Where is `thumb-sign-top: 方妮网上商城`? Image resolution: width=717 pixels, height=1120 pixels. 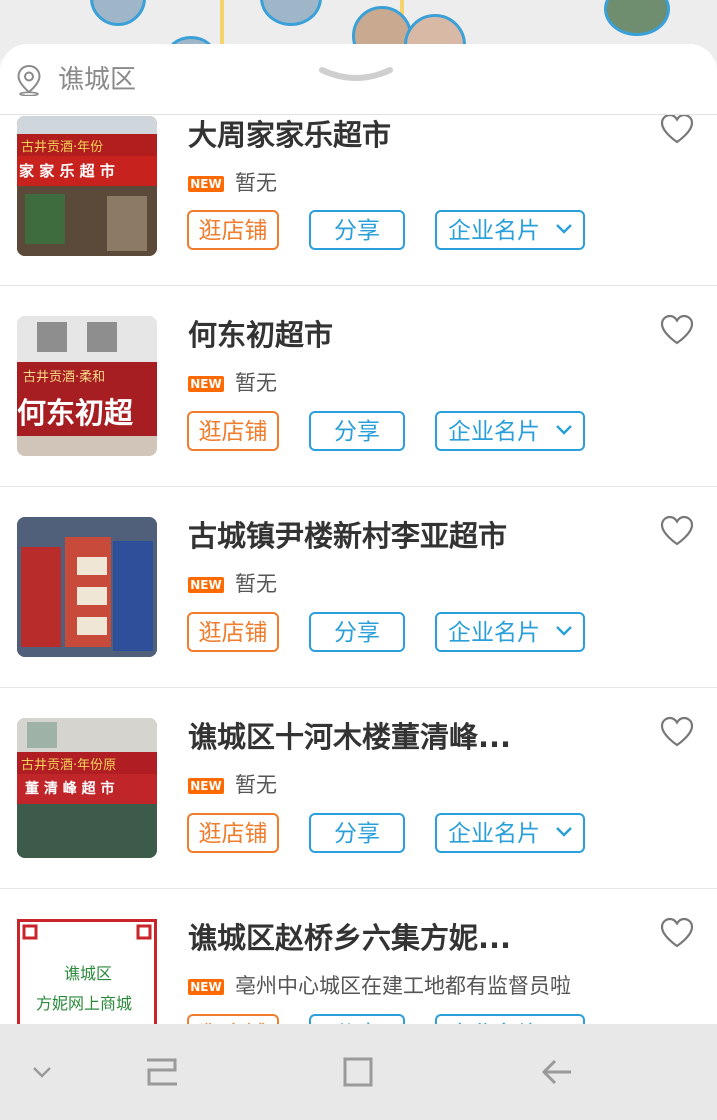
thumb-sign-top: 方妮网上商城 is located at coordinates (84, 1003).